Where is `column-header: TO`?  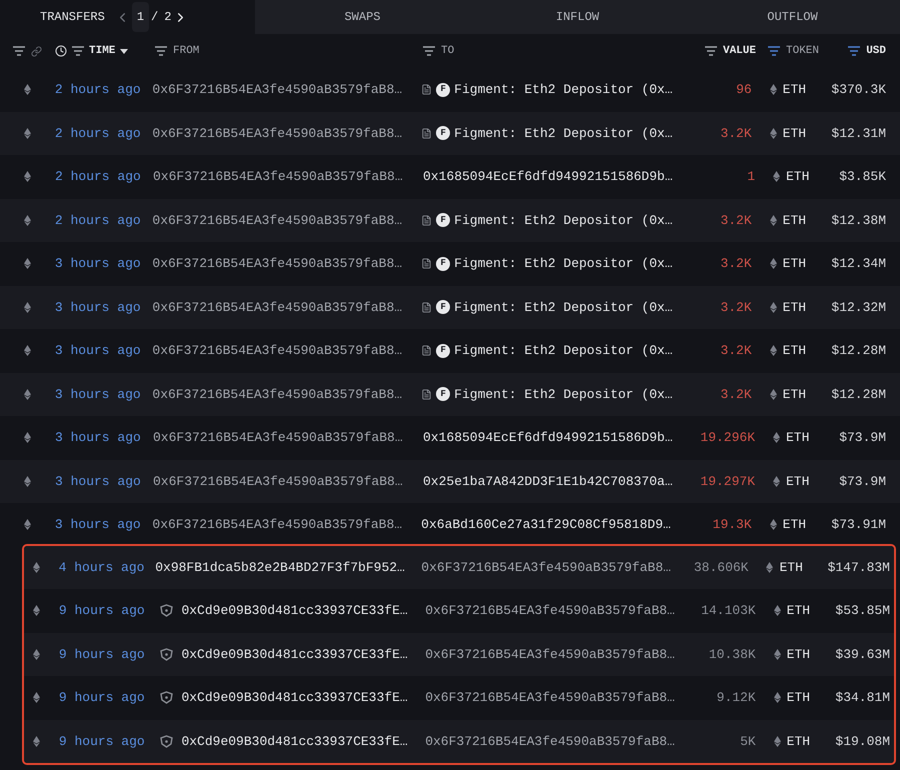
column-header: TO is located at coordinates (447, 51).